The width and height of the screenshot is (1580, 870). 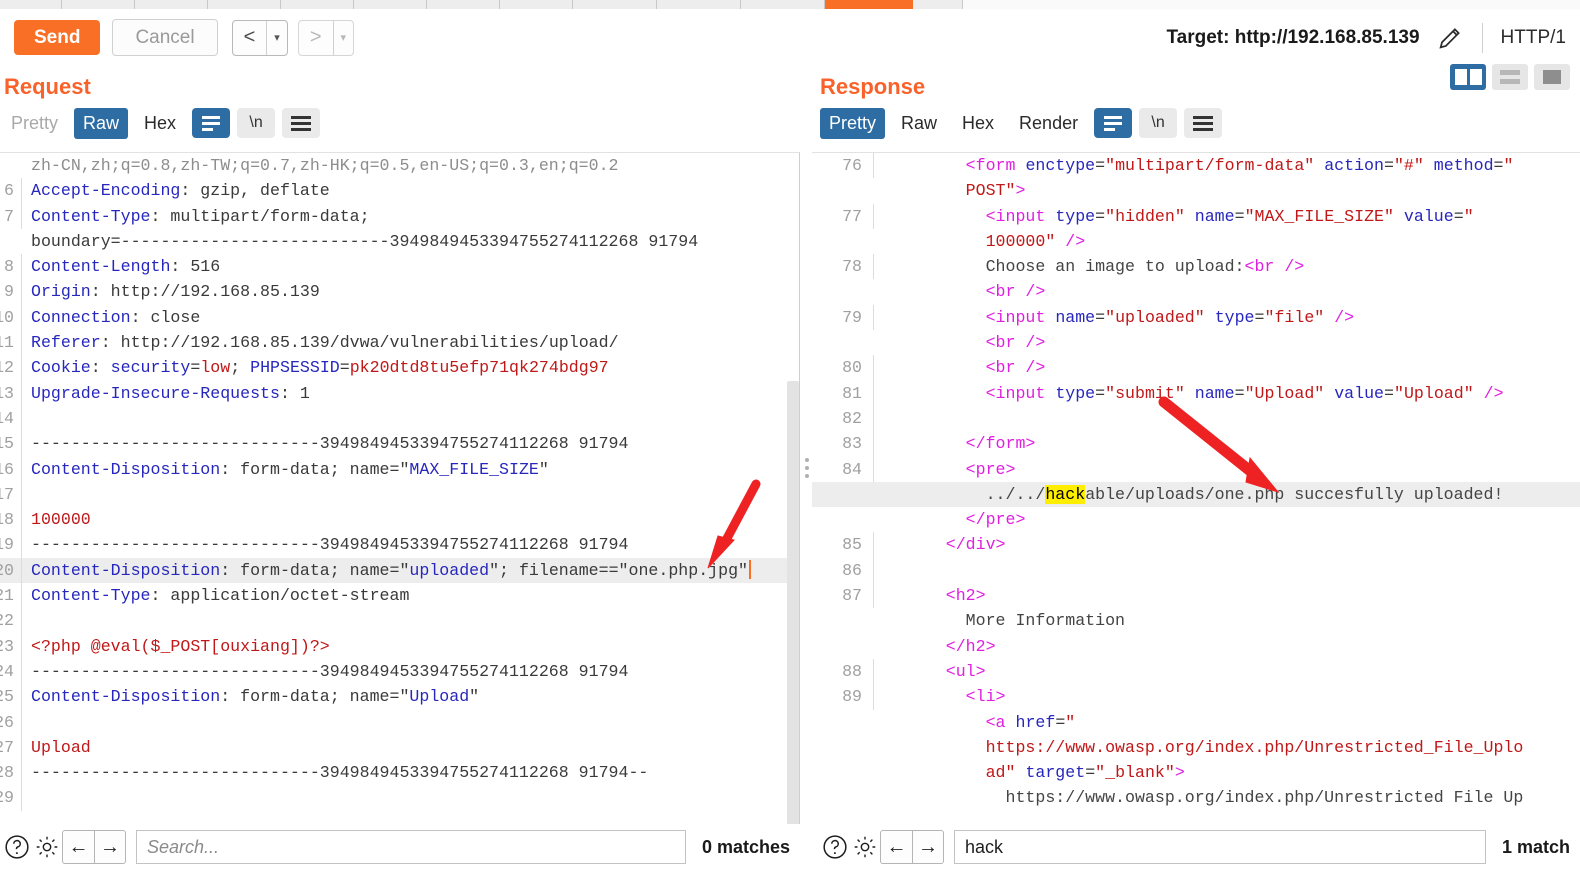 I want to click on response-tab-pretty: Pretty, so click(x=853, y=123).